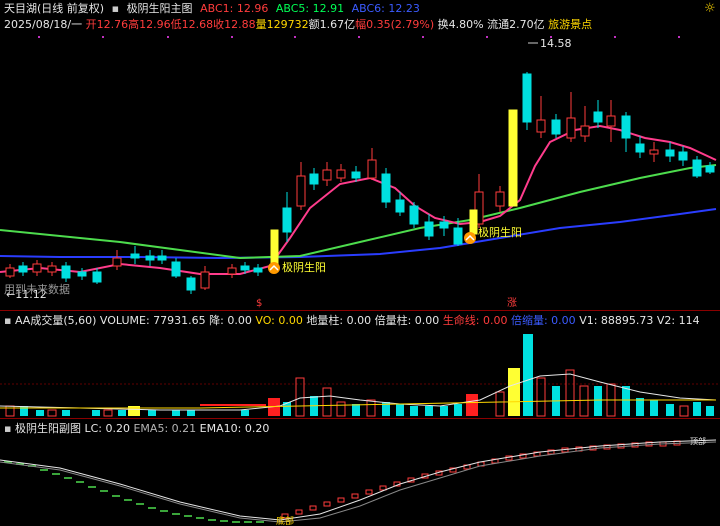 The width and height of the screenshot is (720, 526). Describe the element at coordinates (37, 289) in the screenshot. I see `future-data-notice: 用到未来数据` at that location.